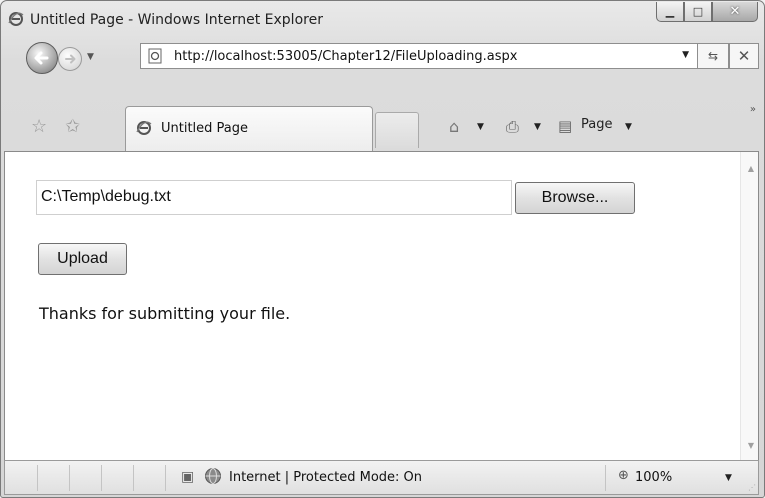 Image resolution: width=765 pixels, height=498 pixels. I want to click on refresh-icon: ⇆, so click(713, 56).